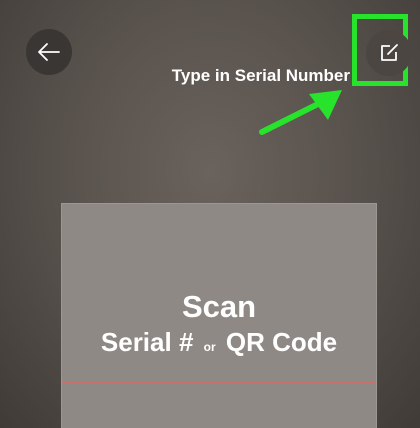 The image size is (420, 428). I want to click on edit-icon, so click(389, 52).